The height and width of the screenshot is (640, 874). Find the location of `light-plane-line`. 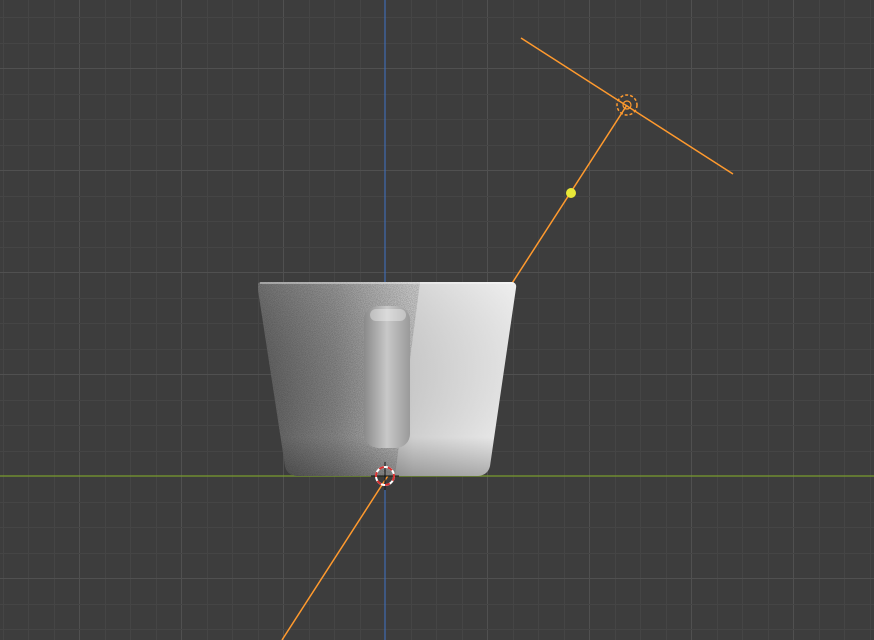

light-plane-line is located at coordinates (627, 106).